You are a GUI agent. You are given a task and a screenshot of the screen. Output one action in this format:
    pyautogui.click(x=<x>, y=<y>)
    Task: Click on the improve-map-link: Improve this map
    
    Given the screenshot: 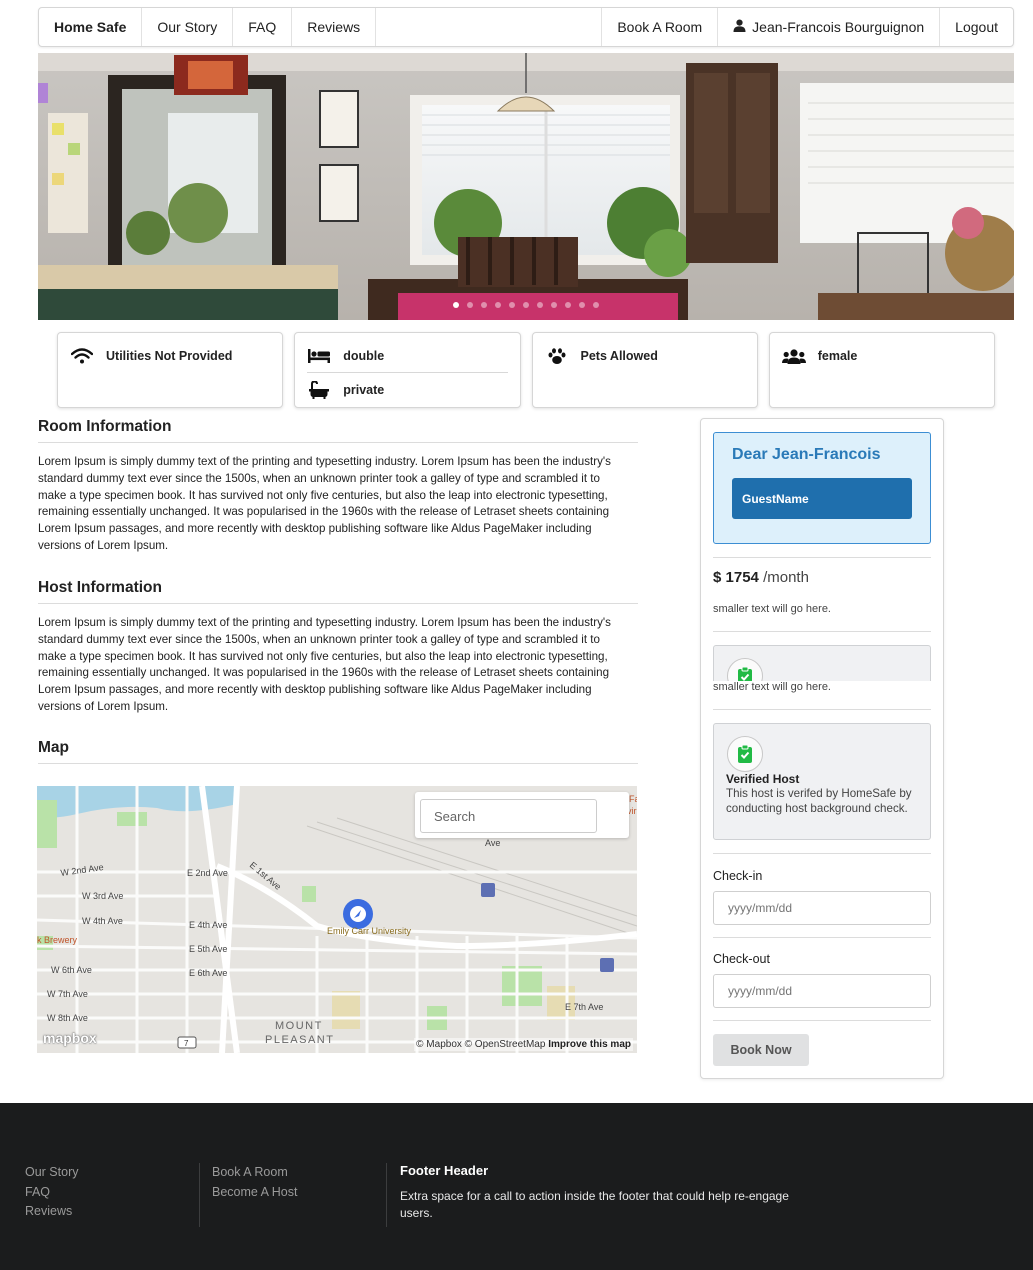 What is the action you would take?
    pyautogui.click(x=589, y=1044)
    